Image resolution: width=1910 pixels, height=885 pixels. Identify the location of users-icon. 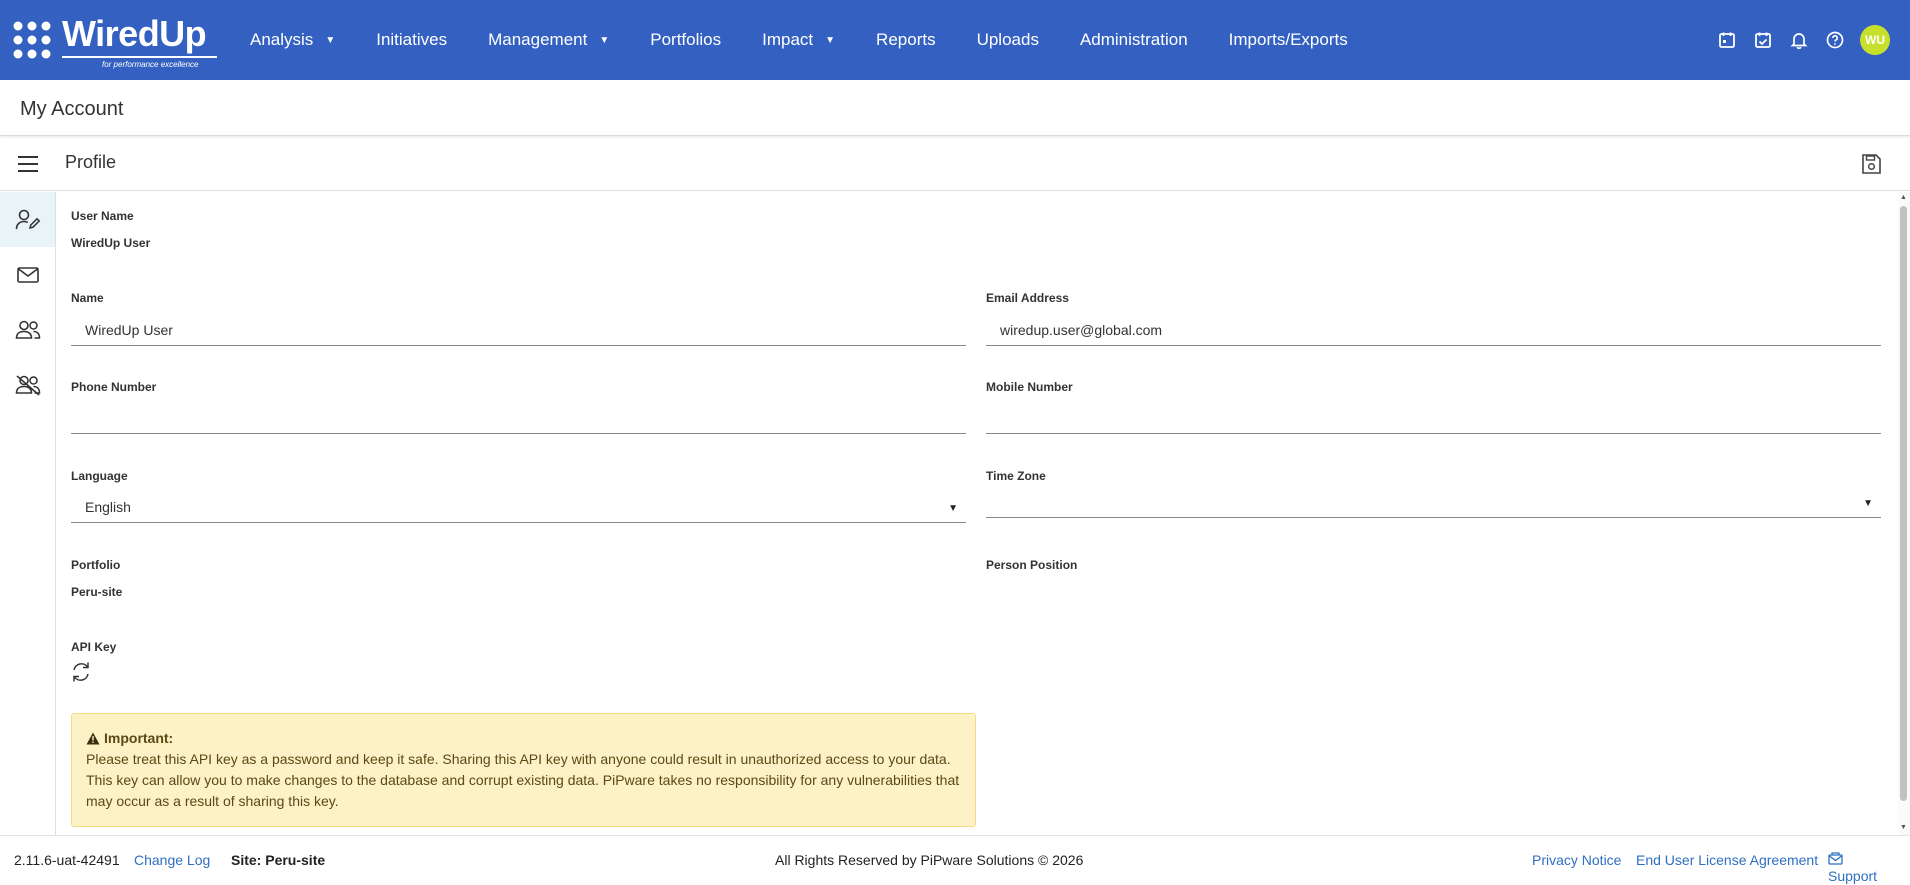
(27, 329).